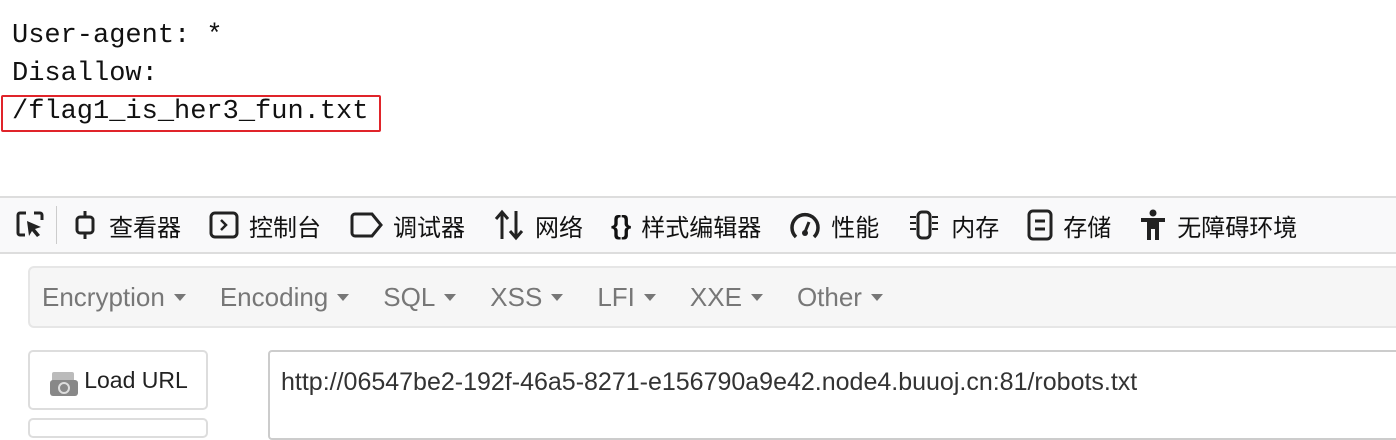 This screenshot has width=1396, height=440. What do you see at coordinates (191, 113) in the screenshot?
I see `highlight-box` at bounding box center [191, 113].